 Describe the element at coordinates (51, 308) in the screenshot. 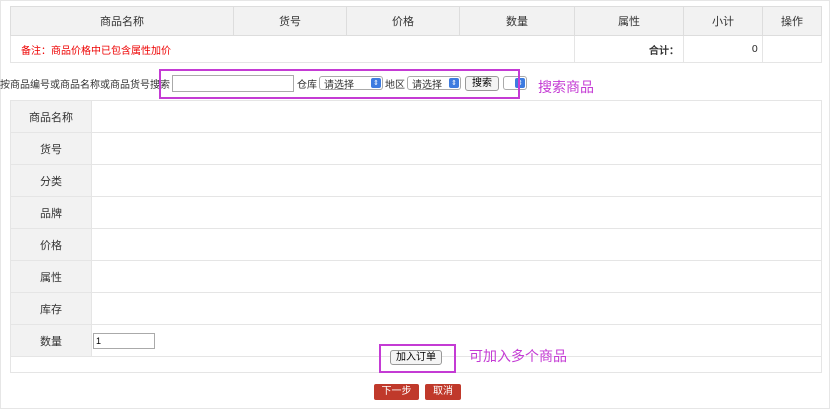

I see `detail-label: 库存` at that location.